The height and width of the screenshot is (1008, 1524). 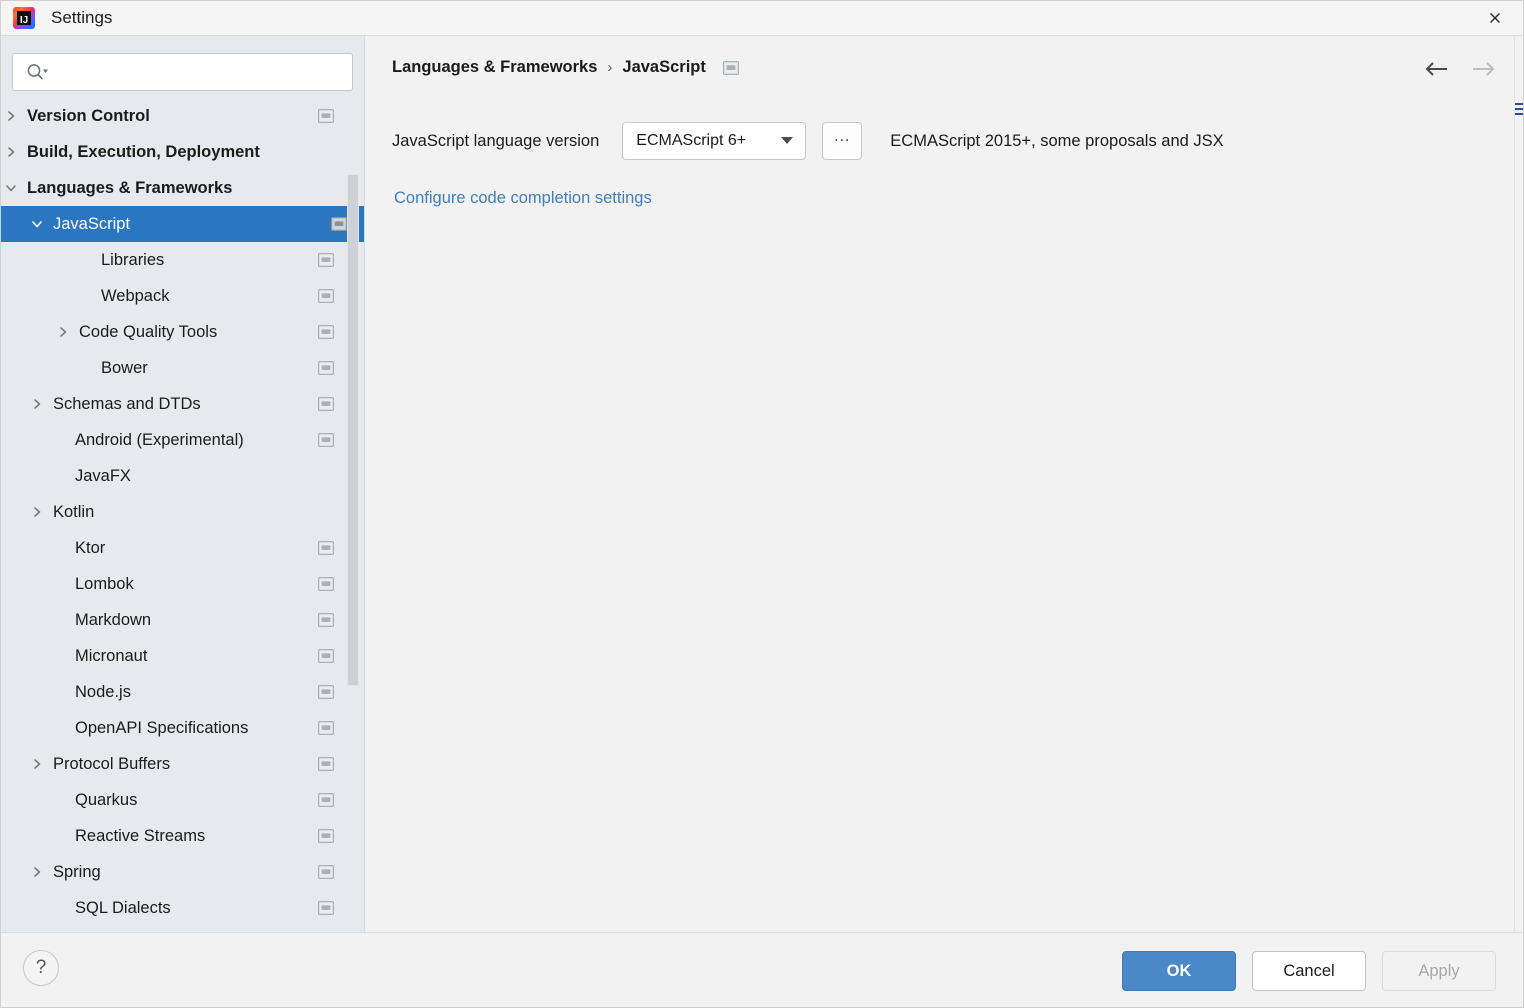 What do you see at coordinates (182, 224) in the screenshot?
I see `sidebar-item-javascript: JavaScript` at bounding box center [182, 224].